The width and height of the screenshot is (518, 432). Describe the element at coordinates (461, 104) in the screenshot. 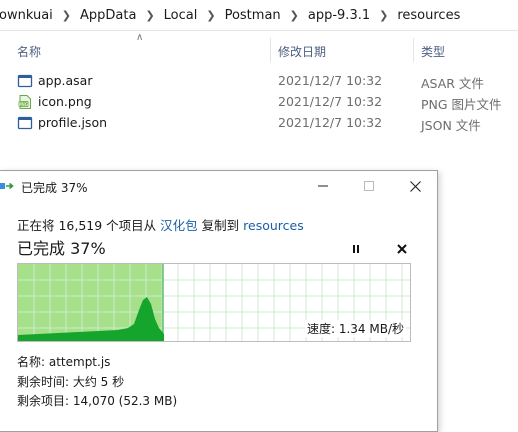

I see `file-type: PNG 图片文件` at that location.